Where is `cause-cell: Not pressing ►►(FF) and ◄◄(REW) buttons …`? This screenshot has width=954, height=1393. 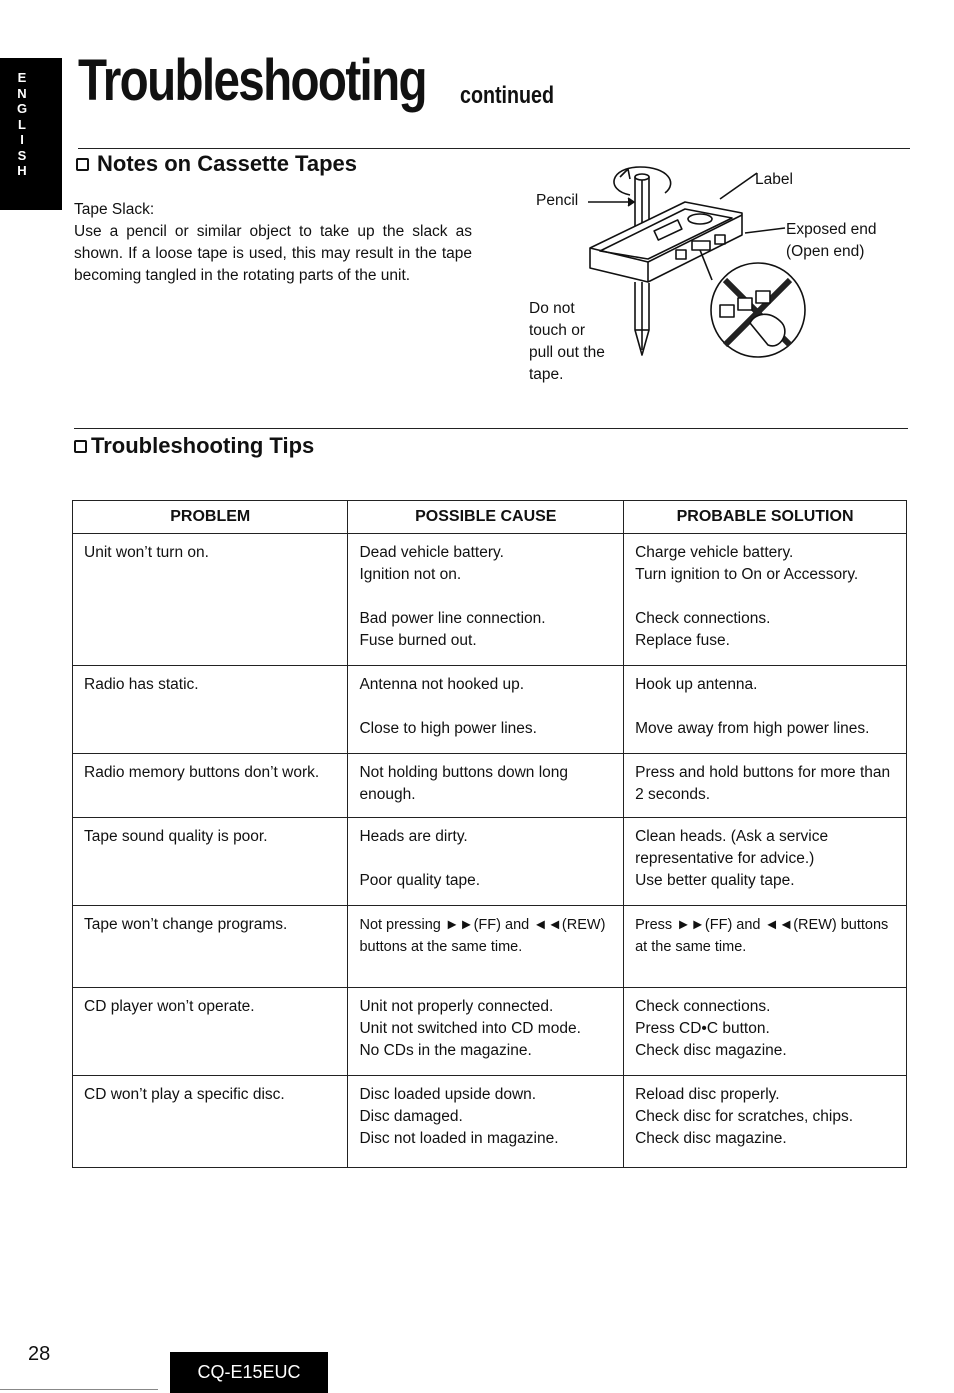
cause-cell: Not pressing ►►(FF) and ◄◄(REW) buttons … is located at coordinates (486, 946).